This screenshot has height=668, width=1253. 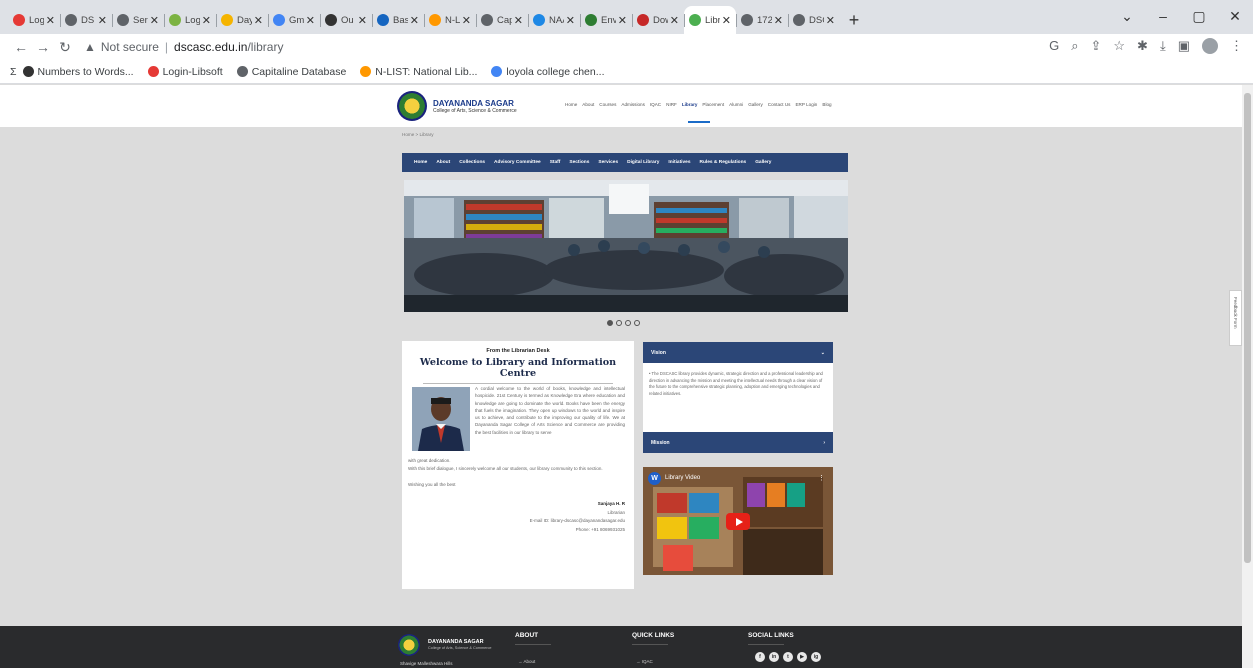 I want to click on library-nav-item: Collections, so click(x=472, y=162).